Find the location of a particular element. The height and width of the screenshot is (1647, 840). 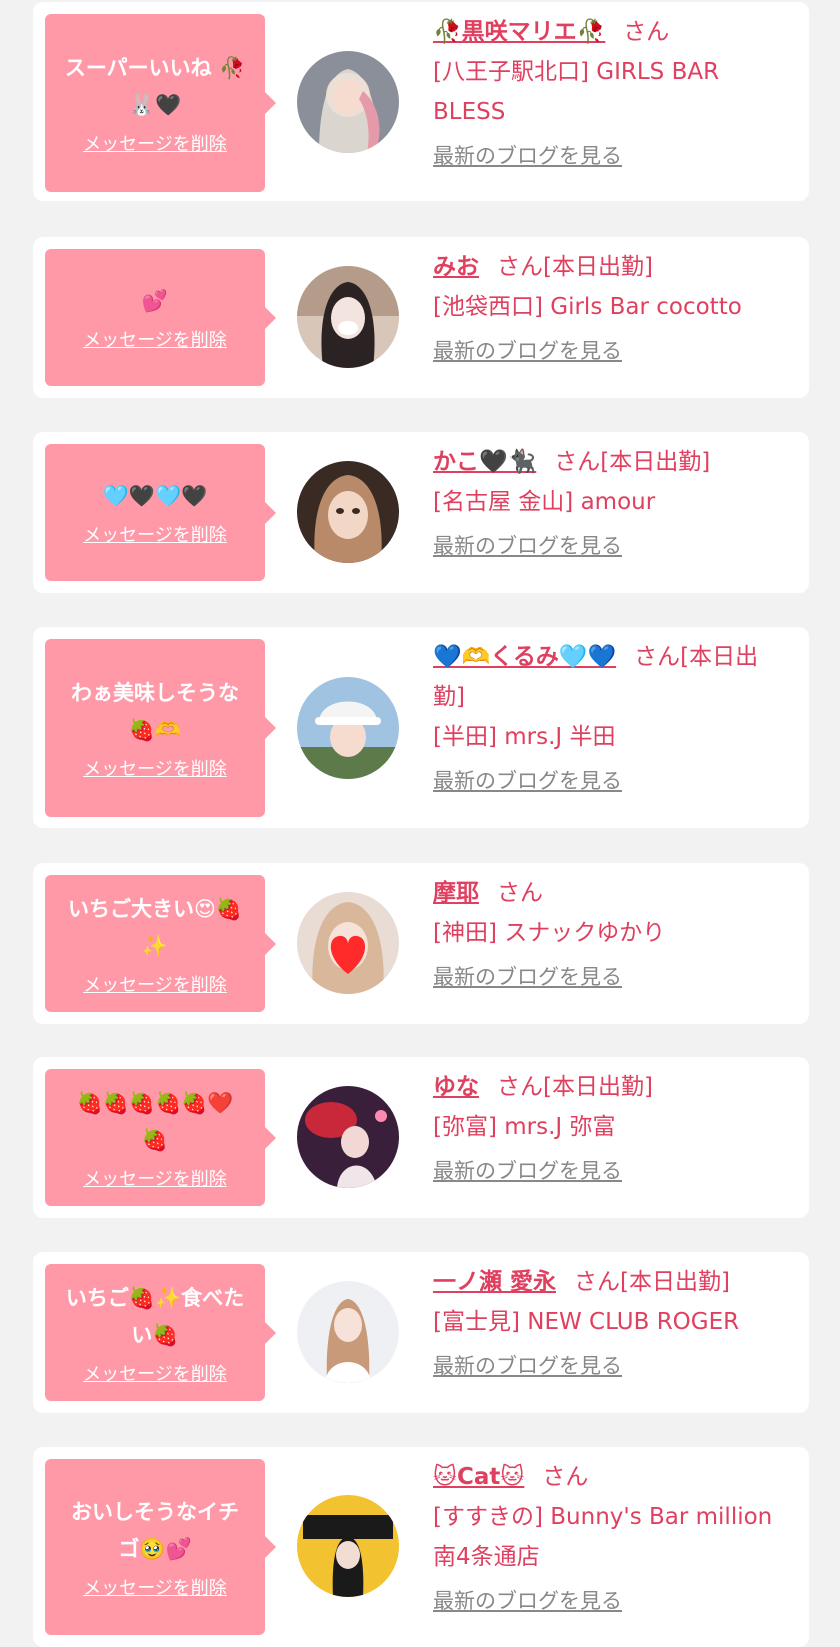

message-bubble: 💕 メッセージを削除 is located at coordinates (160, 317).